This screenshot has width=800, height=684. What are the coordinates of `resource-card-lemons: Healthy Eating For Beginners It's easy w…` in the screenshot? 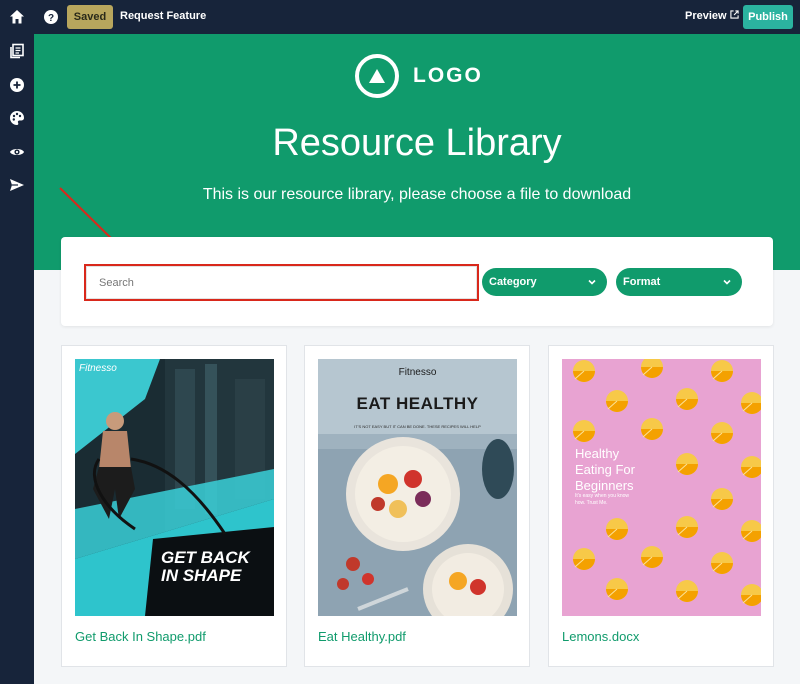 It's located at (661, 506).